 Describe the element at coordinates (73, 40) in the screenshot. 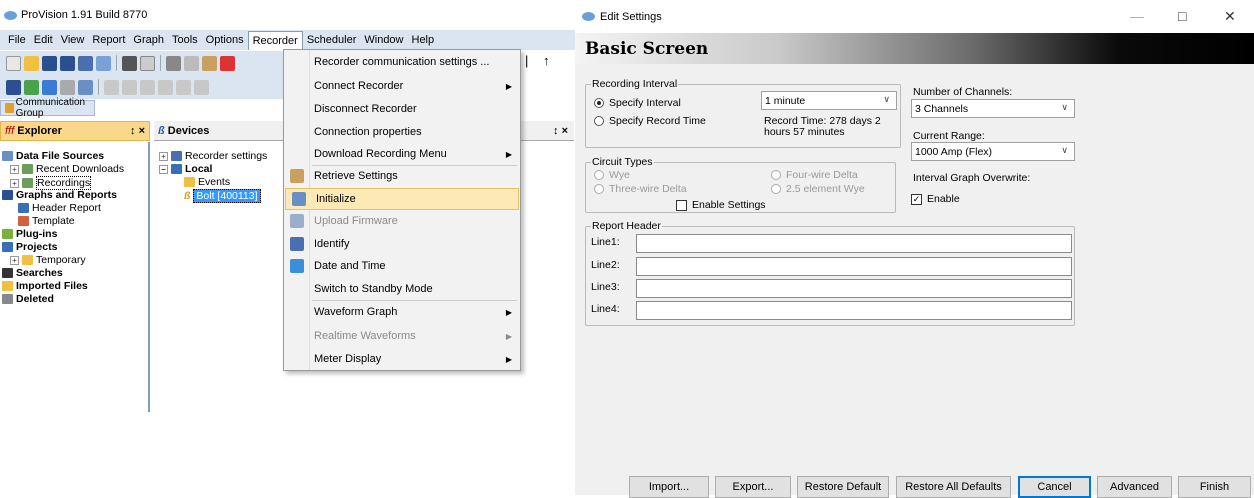

I see `menu-view: View` at that location.